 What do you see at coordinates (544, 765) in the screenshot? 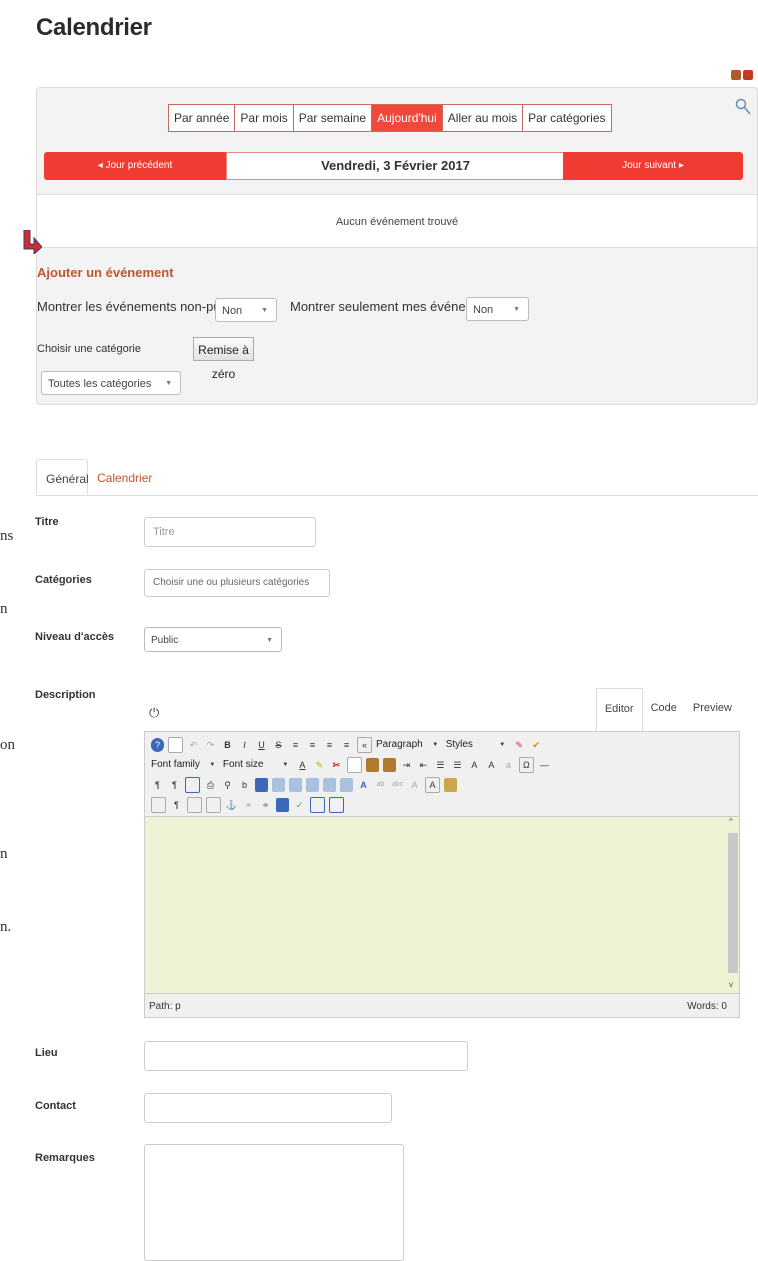
I see `horizontal-rule-icon: —` at bounding box center [544, 765].